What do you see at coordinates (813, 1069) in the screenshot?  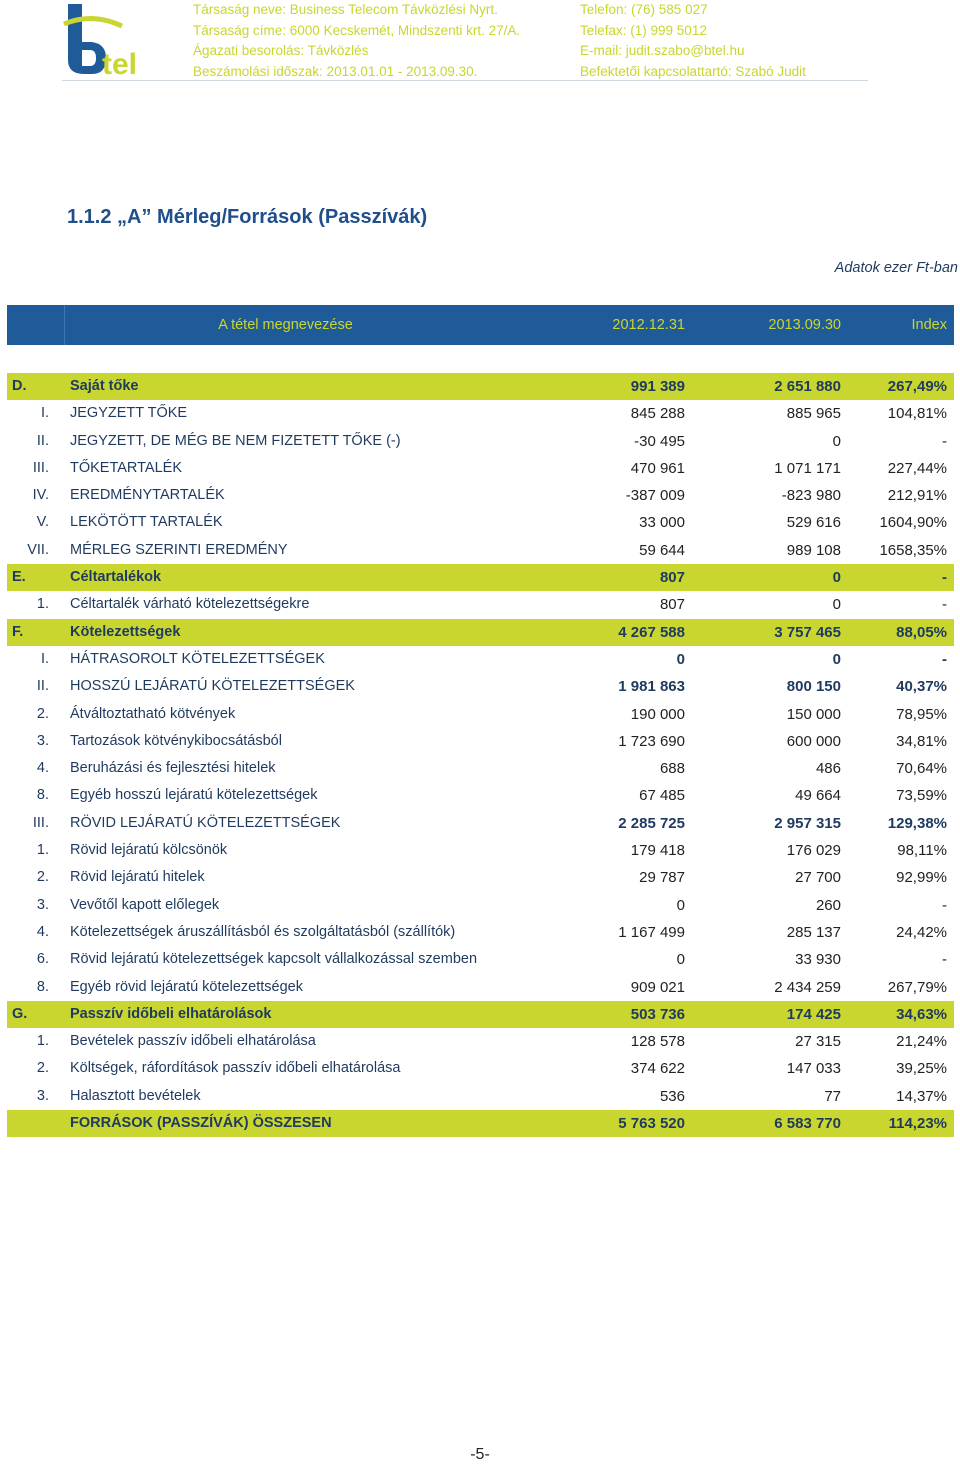 I see `value-2013: 147 033` at bounding box center [813, 1069].